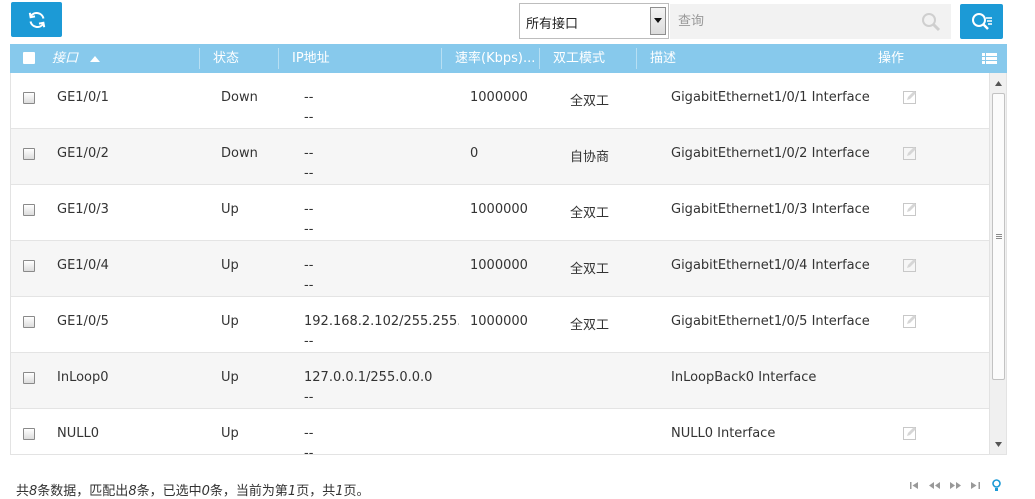 This screenshot has height=499, width=1035. I want to click on cell-description: GigabitEthernet1/0/5 Interface, so click(770, 321).